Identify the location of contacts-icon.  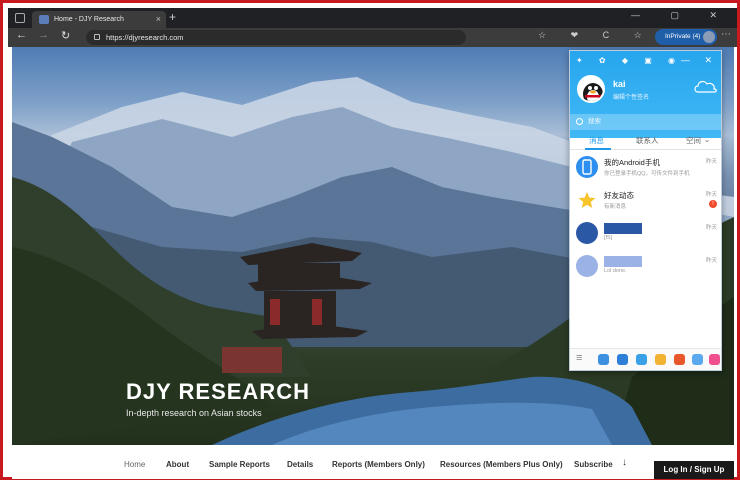
(603, 359).